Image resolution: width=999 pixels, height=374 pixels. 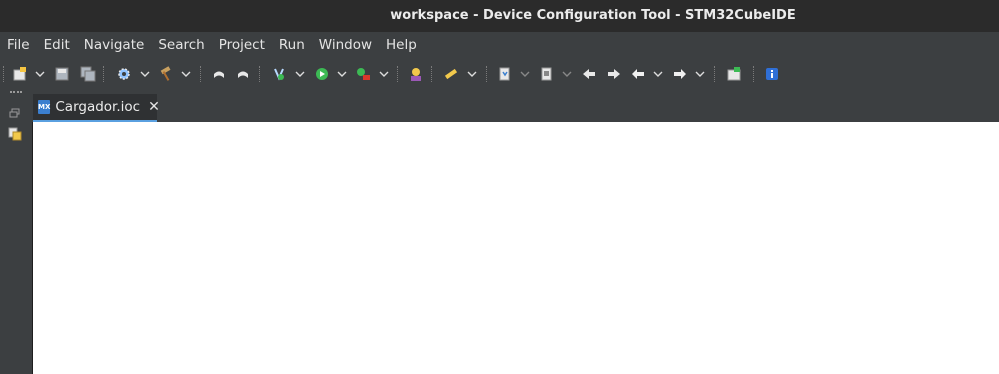 What do you see at coordinates (219, 74) in the screenshot?
I see `undo-icon` at bounding box center [219, 74].